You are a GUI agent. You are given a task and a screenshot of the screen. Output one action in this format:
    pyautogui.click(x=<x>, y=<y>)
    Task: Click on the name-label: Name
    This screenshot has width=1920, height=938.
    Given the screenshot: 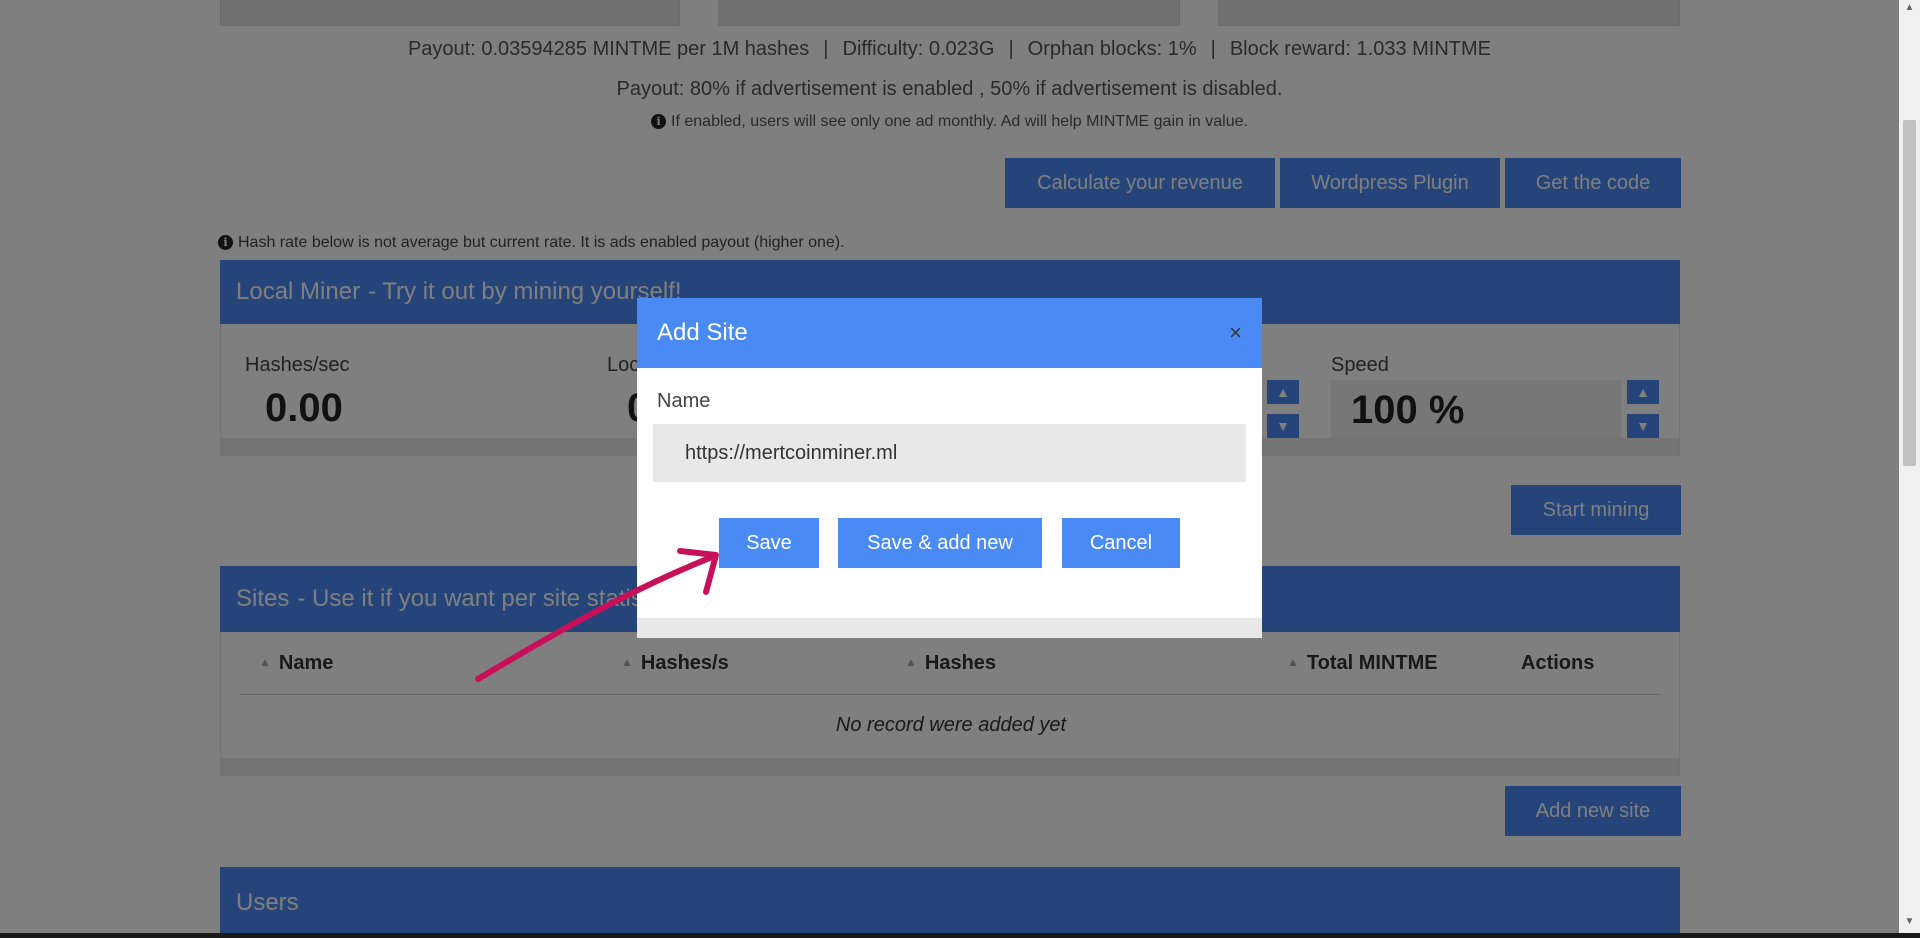 What is the action you would take?
    pyautogui.click(x=684, y=401)
    